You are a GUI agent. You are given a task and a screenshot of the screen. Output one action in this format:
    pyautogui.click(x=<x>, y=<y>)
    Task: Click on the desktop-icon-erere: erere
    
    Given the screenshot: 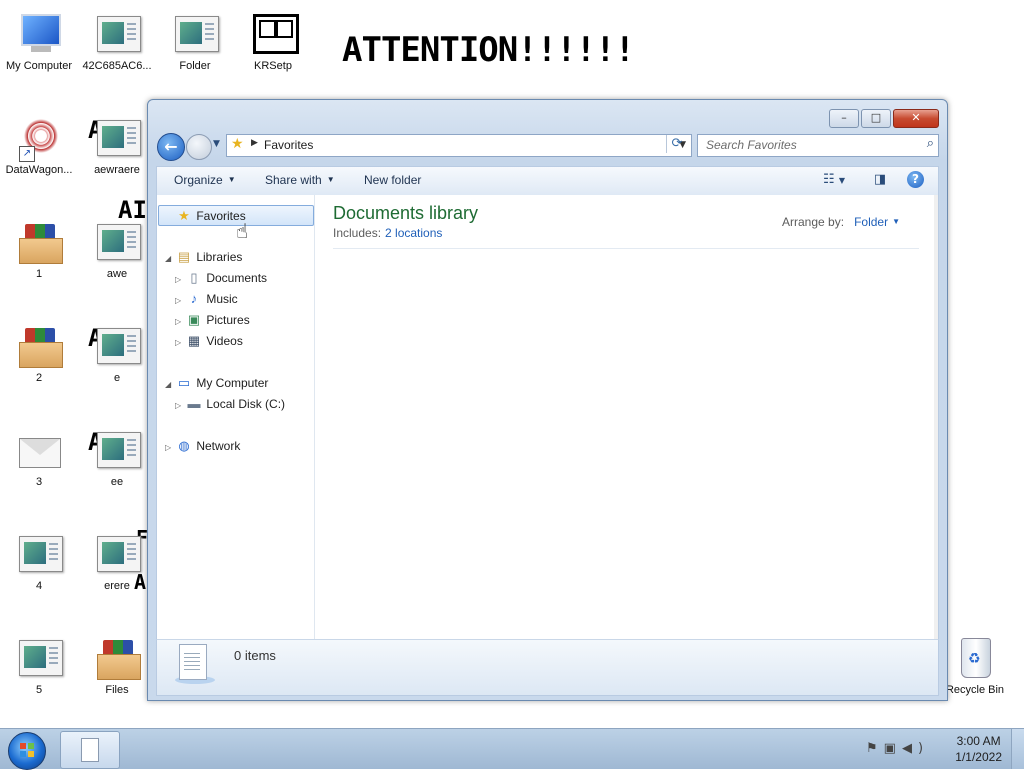 What is the action you would take?
    pyautogui.click(x=117, y=561)
    